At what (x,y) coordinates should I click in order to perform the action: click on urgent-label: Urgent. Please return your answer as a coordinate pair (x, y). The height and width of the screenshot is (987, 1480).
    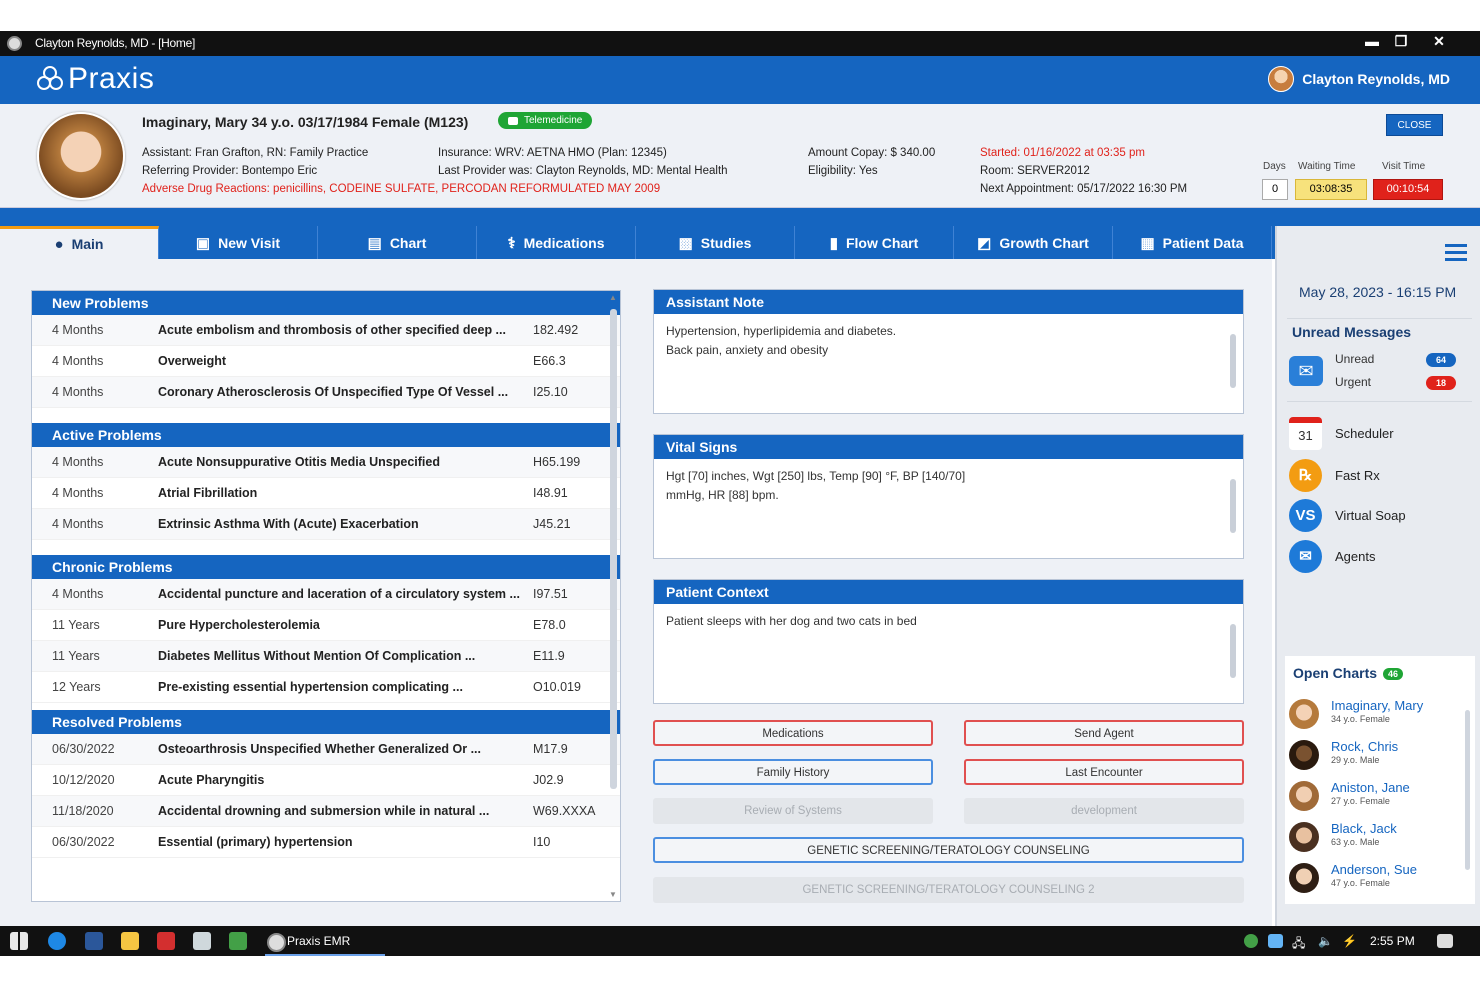
    Looking at the image, I should click on (1353, 382).